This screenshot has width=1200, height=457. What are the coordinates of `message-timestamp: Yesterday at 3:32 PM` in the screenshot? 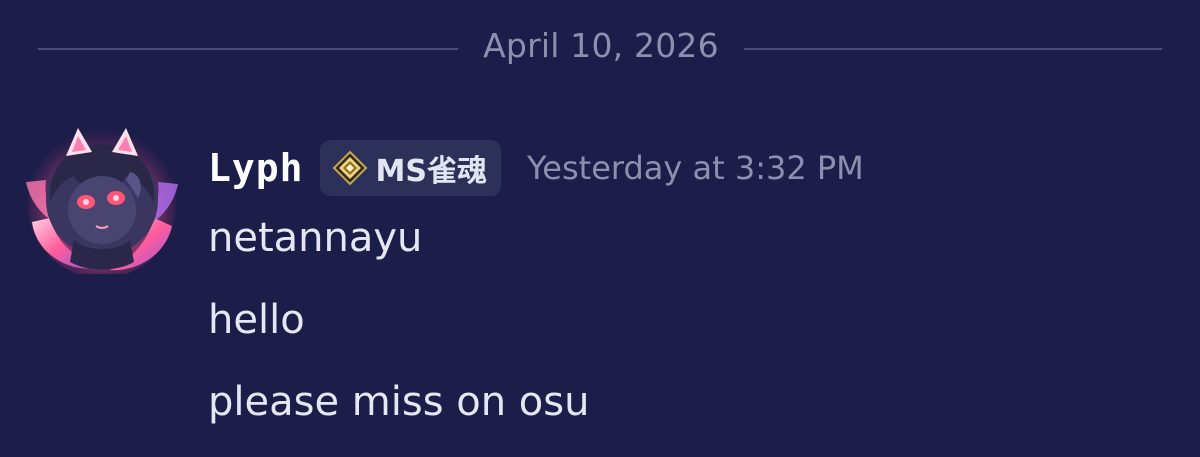 It's located at (695, 168).